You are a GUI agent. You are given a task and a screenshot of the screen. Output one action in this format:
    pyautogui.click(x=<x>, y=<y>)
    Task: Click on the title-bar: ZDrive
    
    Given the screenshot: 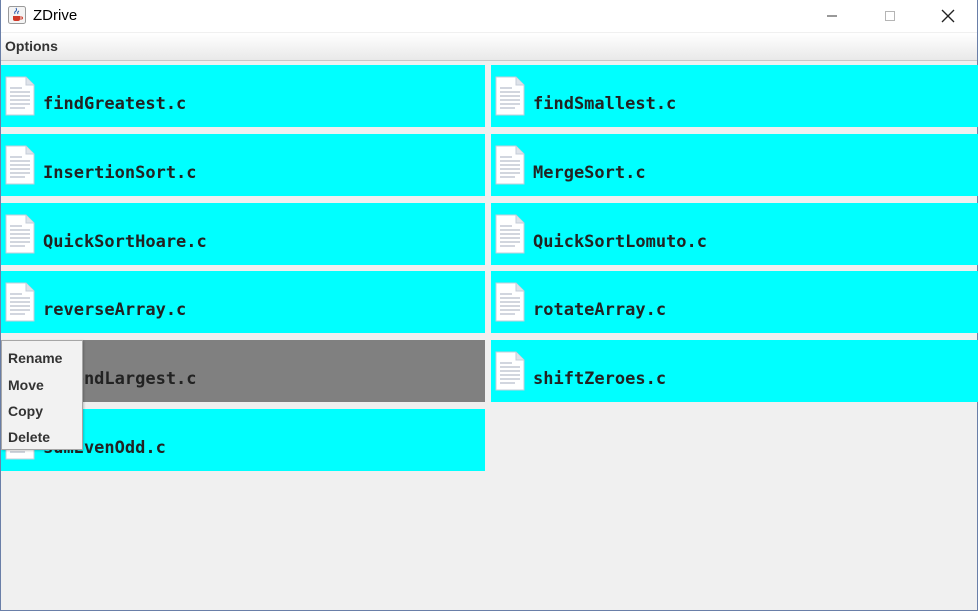 What is the action you would take?
    pyautogui.click(x=489, y=16)
    